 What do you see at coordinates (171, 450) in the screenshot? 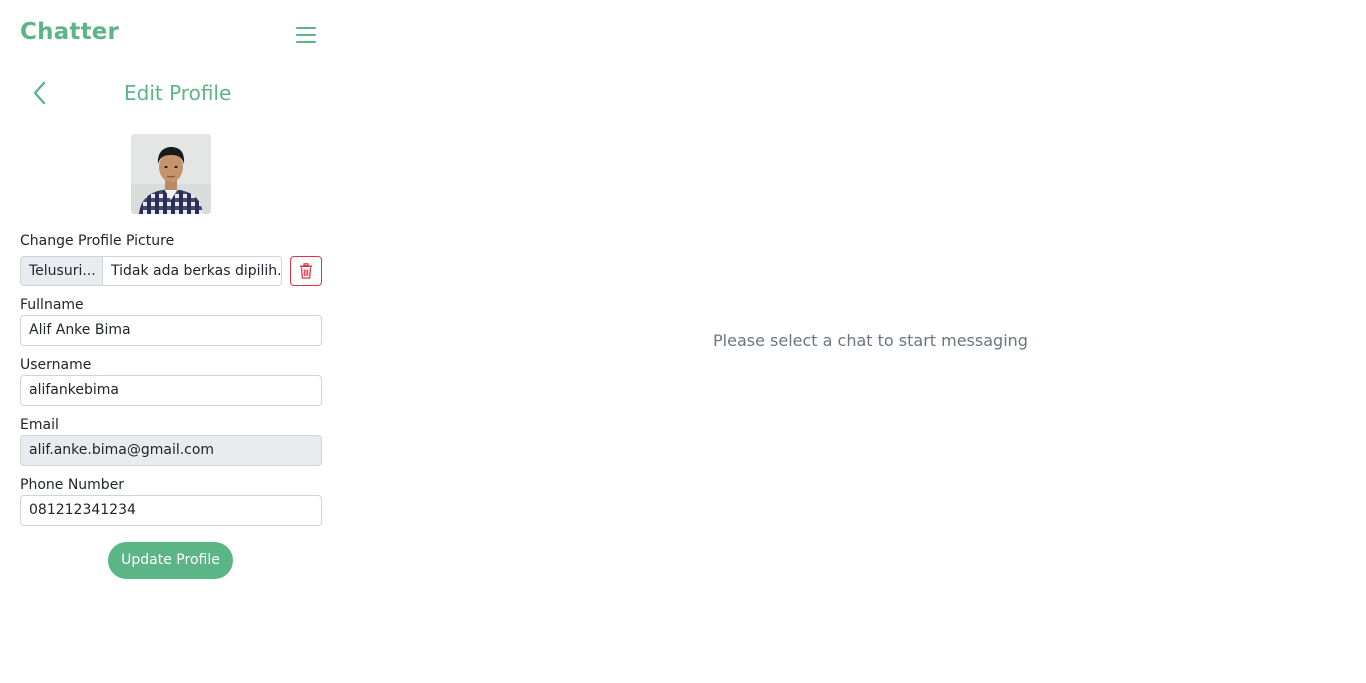
I see `email-field: alif.anke.bima@gmail.com` at bounding box center [171, 450].